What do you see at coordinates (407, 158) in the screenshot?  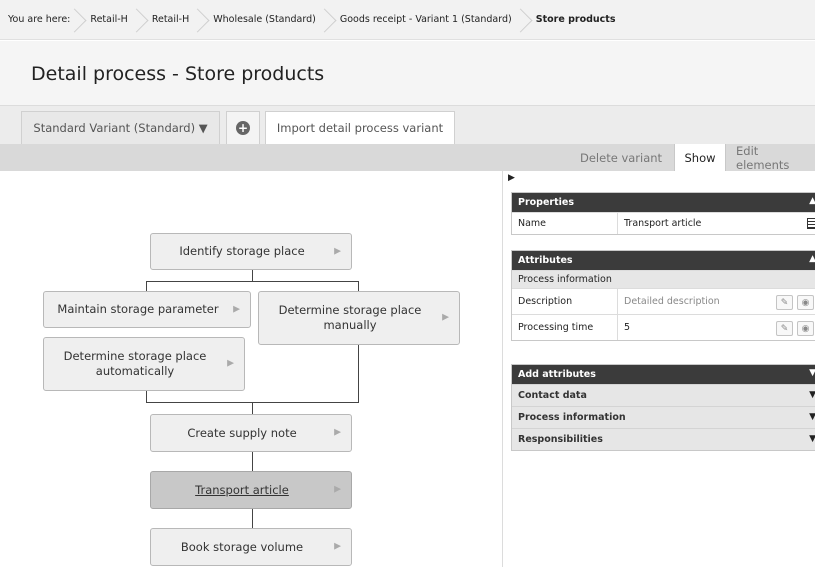 I see `action-bar: Delete variant Show Edit elements` at bounding box center [407, 158].